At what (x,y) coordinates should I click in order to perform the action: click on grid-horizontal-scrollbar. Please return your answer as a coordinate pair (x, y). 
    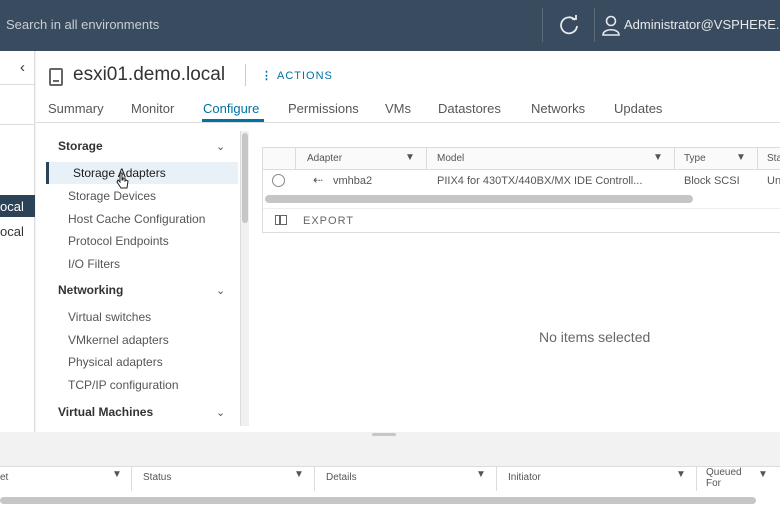
    Looking at the image, I should click on (479, 199).